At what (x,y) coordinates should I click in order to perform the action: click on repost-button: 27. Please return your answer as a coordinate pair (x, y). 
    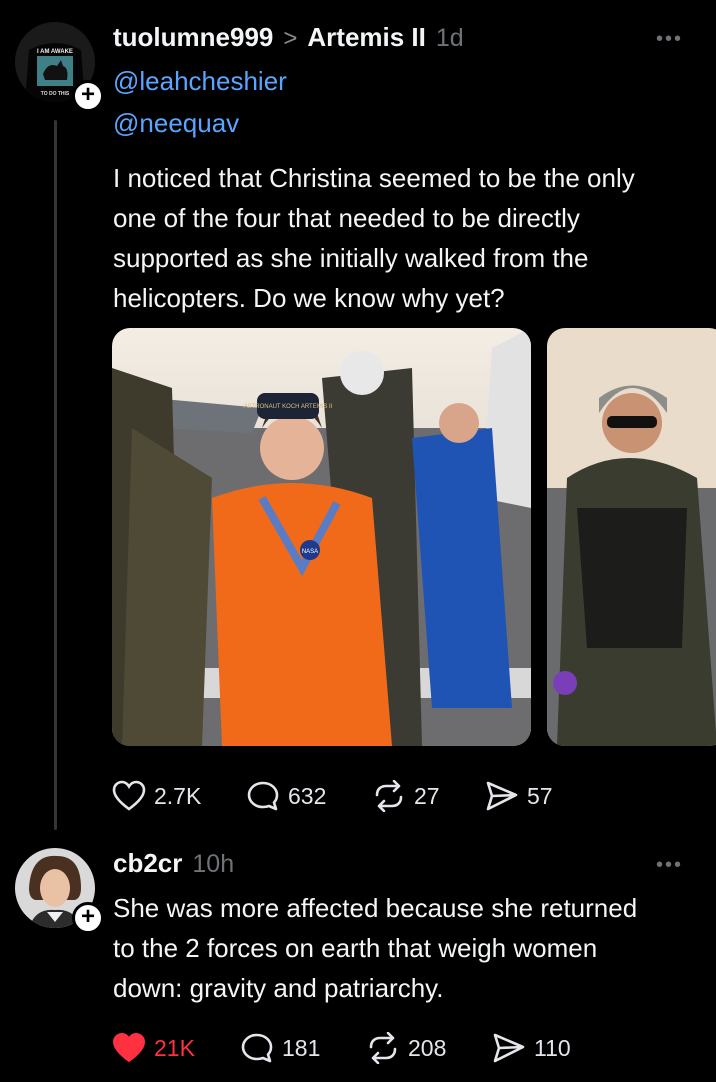
    Looking at the image, I should click on (428, 796).